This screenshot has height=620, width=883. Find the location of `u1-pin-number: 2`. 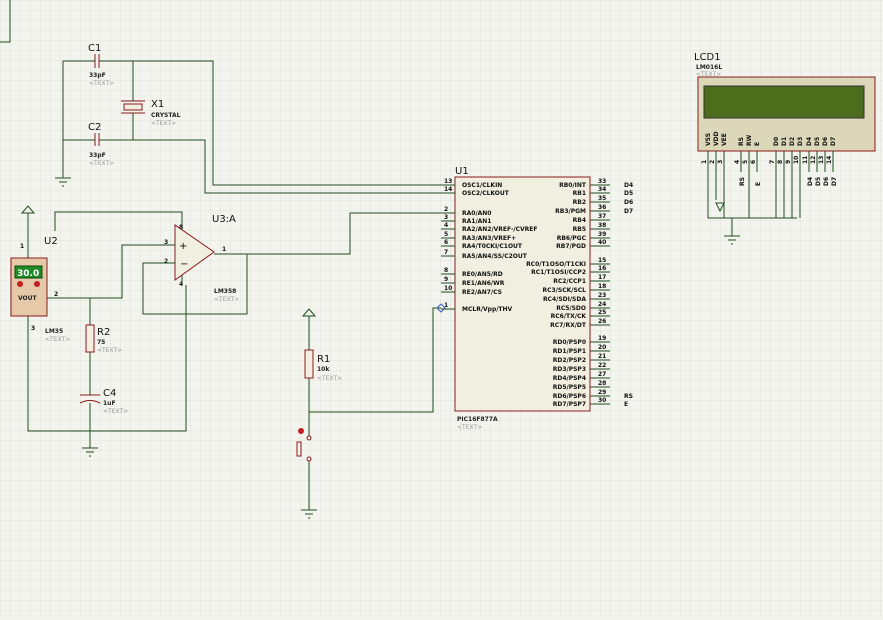

u1-pin-number: 2 is located at coordinates (446, 209).